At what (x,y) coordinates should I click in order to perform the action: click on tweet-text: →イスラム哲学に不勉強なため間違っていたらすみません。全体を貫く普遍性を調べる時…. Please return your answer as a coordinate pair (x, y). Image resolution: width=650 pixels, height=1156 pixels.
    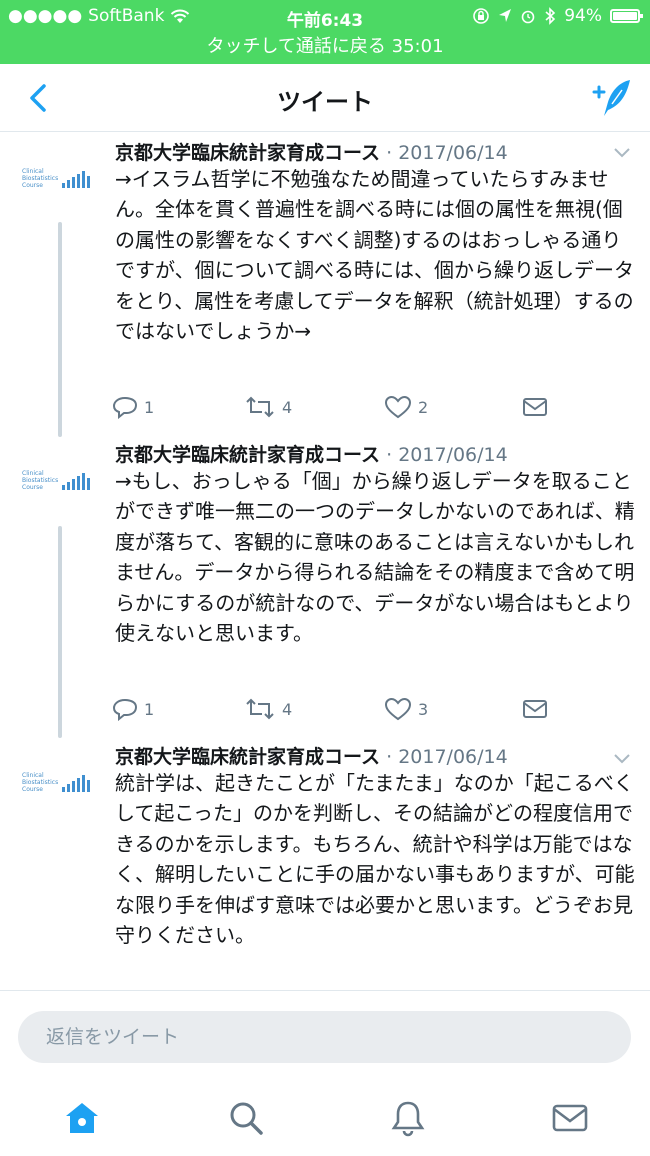
    Looking at the image, I should click on (374, 255).